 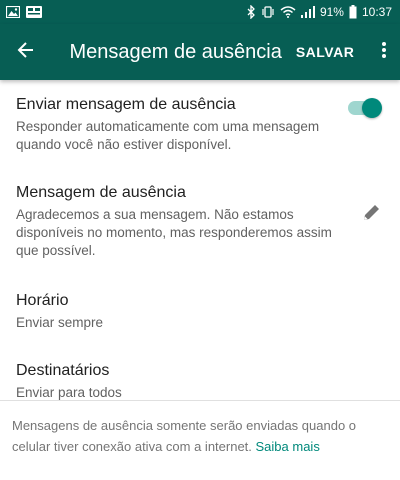 What do you see at coordinates (126, 104) in the screenshot?
I see `send-away-title: Enviar mensagem de ausência` at bounding box center [126, 104].